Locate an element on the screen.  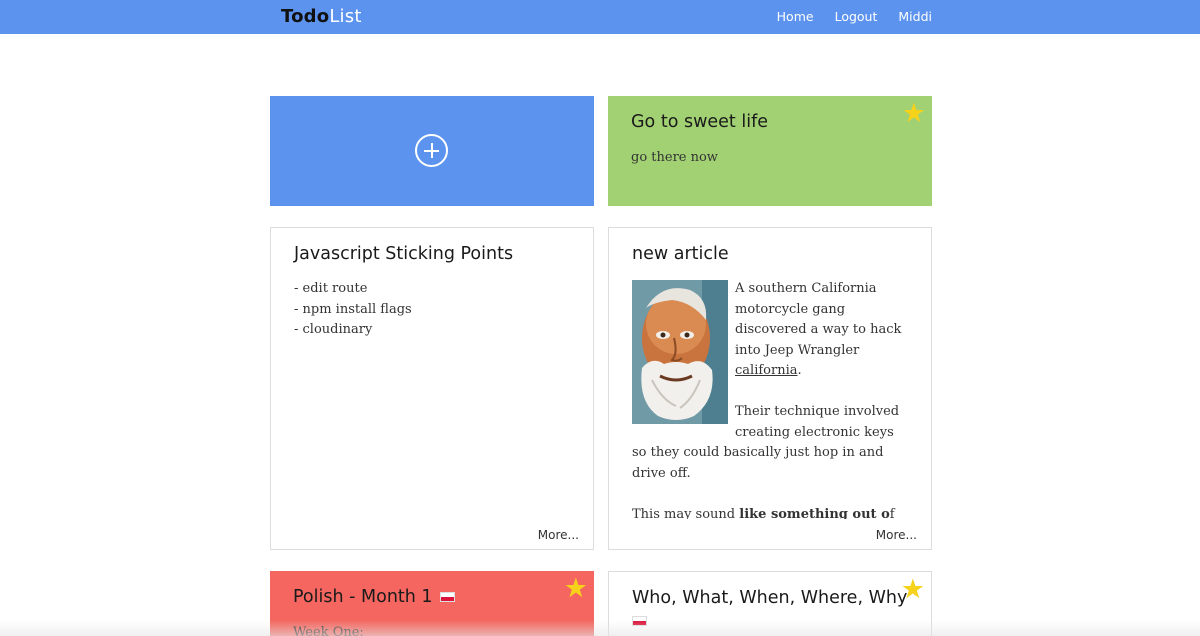
card-title: Go to sweet life is located at coordinates (700, 122).